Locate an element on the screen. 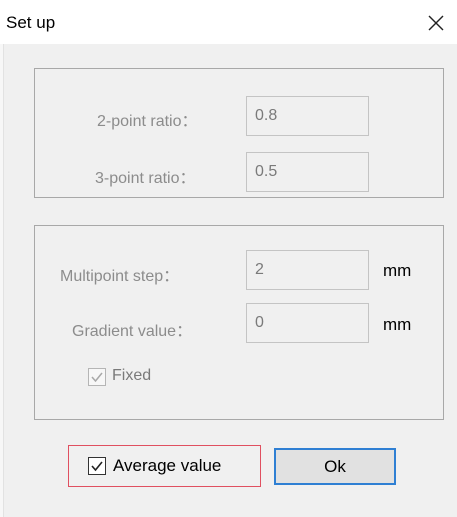 The image size is (457, 517). close-icon is located at coordinates (436, 23).